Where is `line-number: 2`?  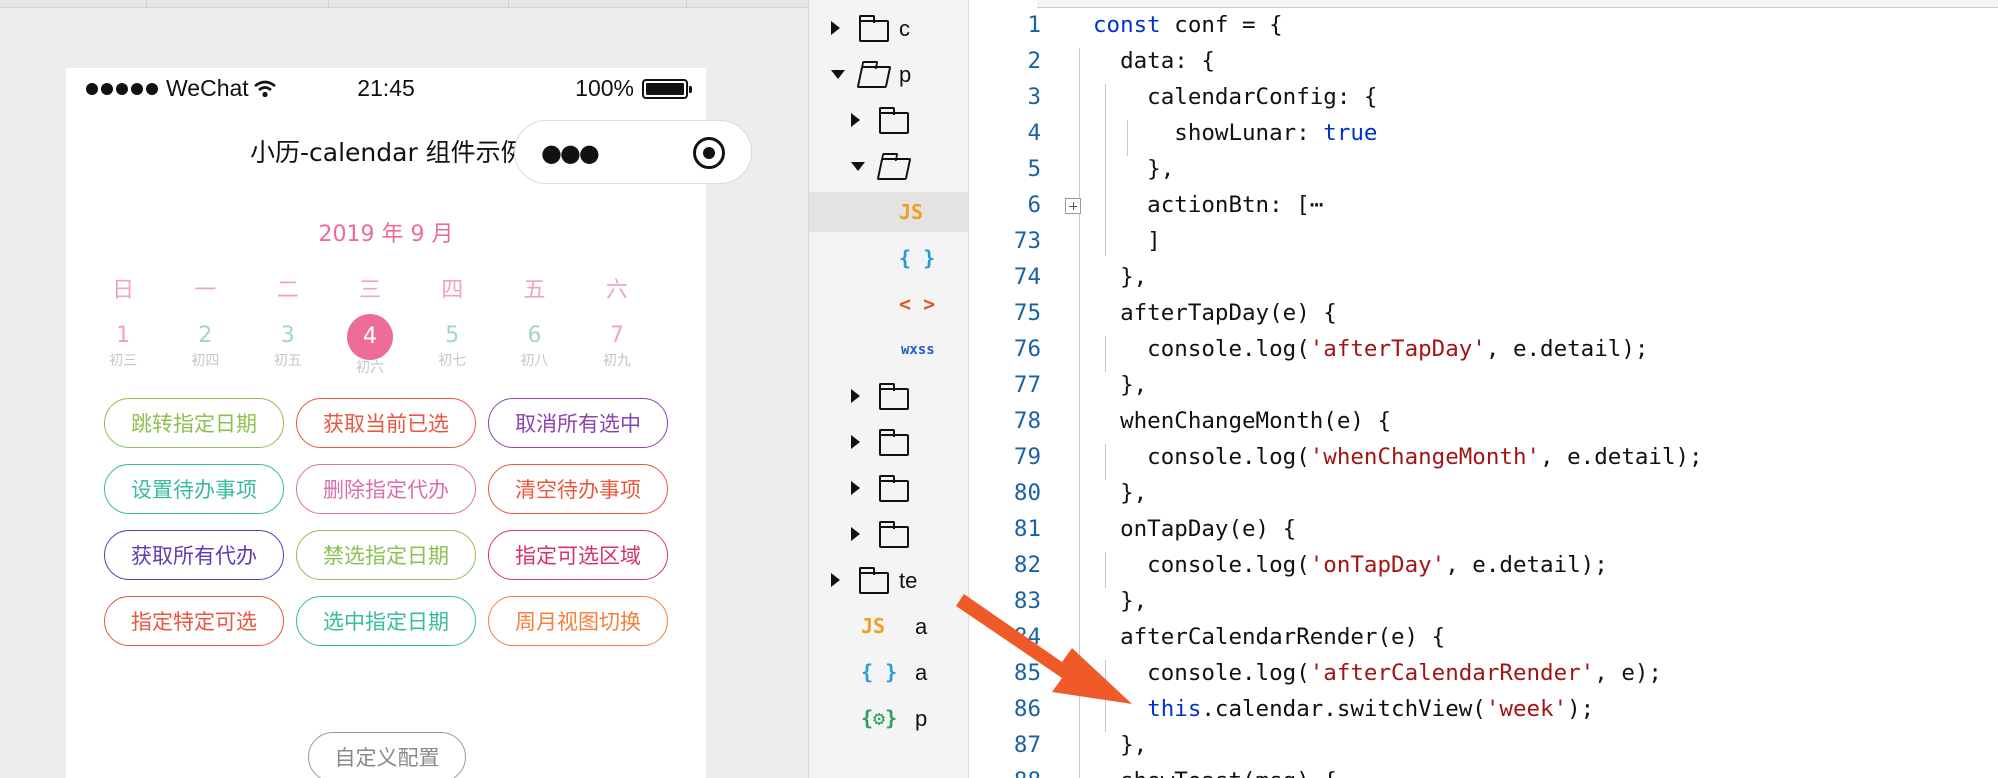 line-number: 2 is located at coordinates (1034, 61).